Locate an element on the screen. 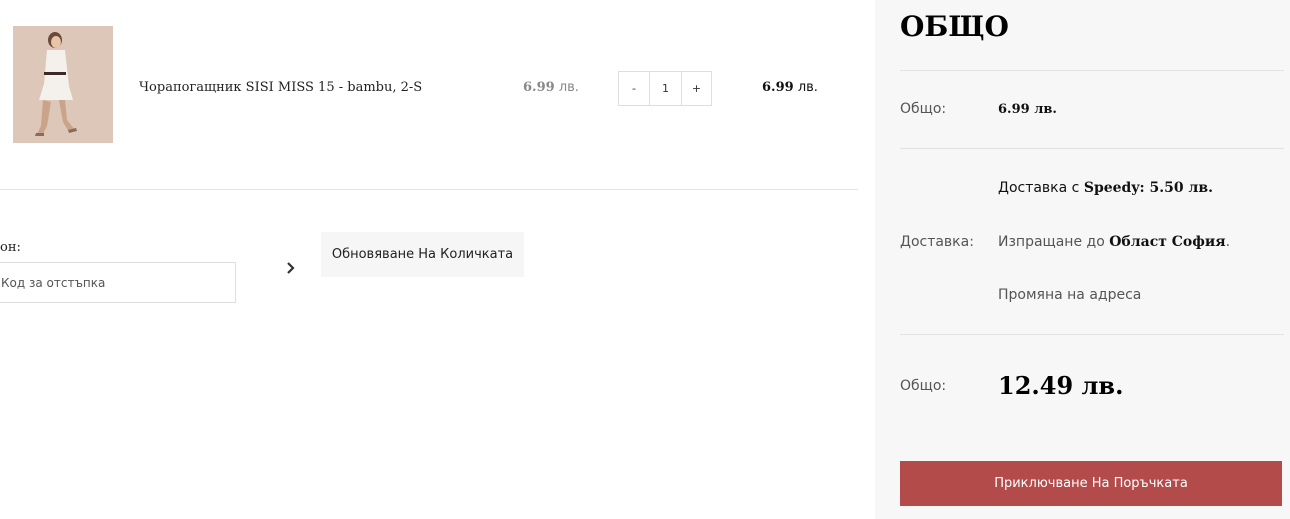 The image size is (1290, 519). product-image is located at coordinates (63, 84).